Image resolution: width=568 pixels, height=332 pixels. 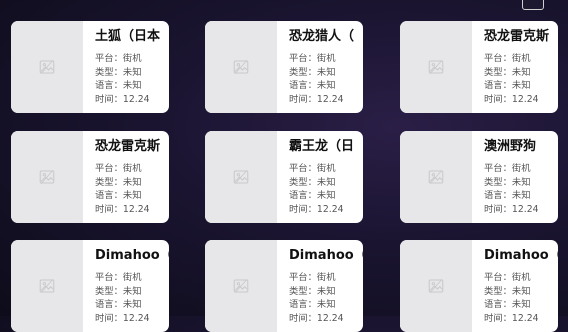 I want to click on game-card: 霸王龙（日 平台：街机 类型：未知 语言：未知 时间：12.24, so click(x=284, y=177).